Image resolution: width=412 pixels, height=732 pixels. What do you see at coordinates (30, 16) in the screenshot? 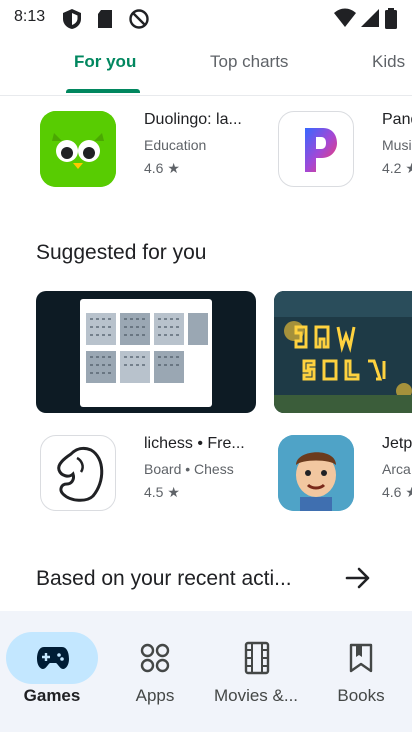
I see `status-time: 8:13` at bounding box center [30, 16].